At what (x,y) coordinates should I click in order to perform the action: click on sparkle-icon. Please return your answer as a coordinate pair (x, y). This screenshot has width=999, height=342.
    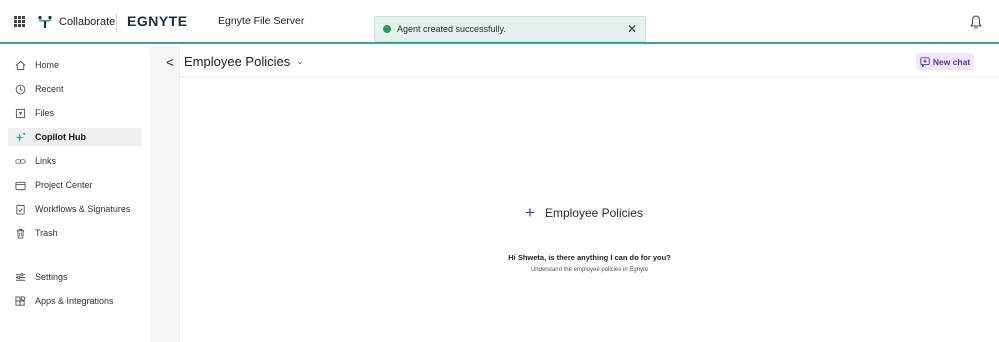
    Looking at the image, I should click on (20, 137).